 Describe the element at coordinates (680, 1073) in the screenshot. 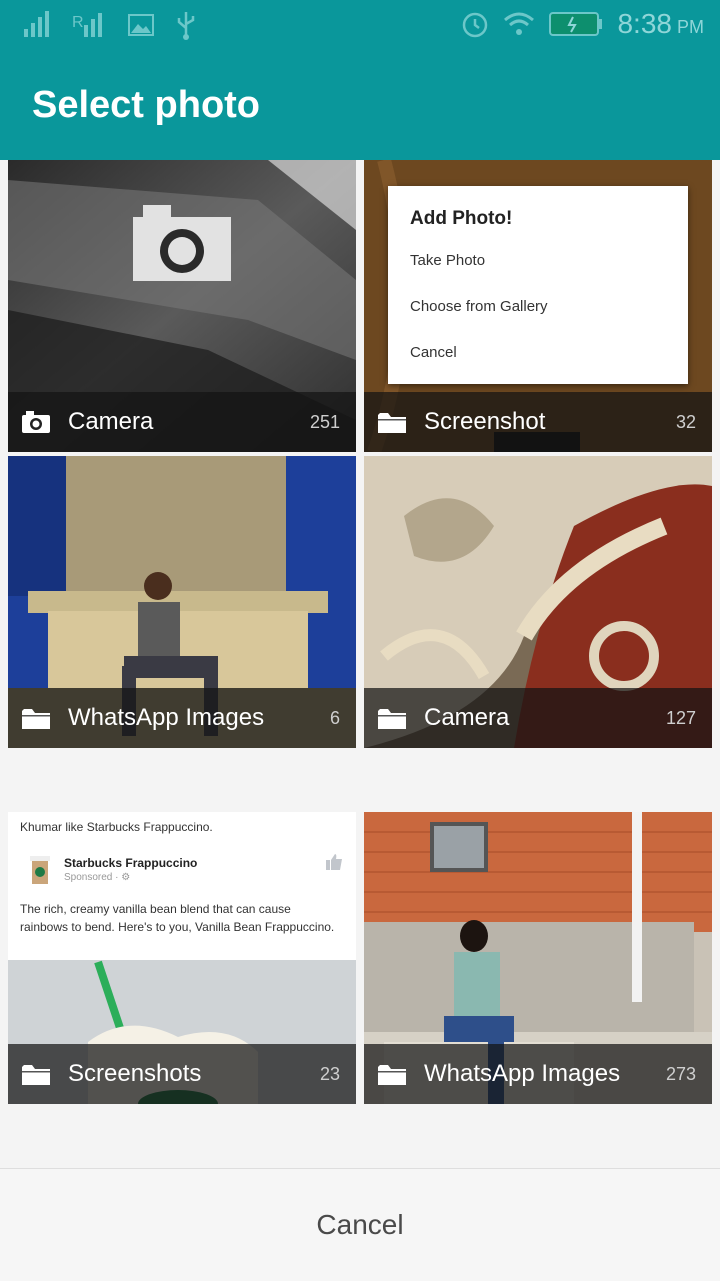

I see `album-count: 273` at that location.